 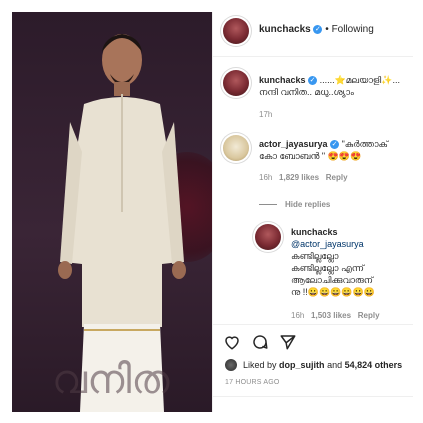 What do you see at coordinates (313, 324) in the screenshot?
I see `actions-divider` at bounding box center [313, 324].